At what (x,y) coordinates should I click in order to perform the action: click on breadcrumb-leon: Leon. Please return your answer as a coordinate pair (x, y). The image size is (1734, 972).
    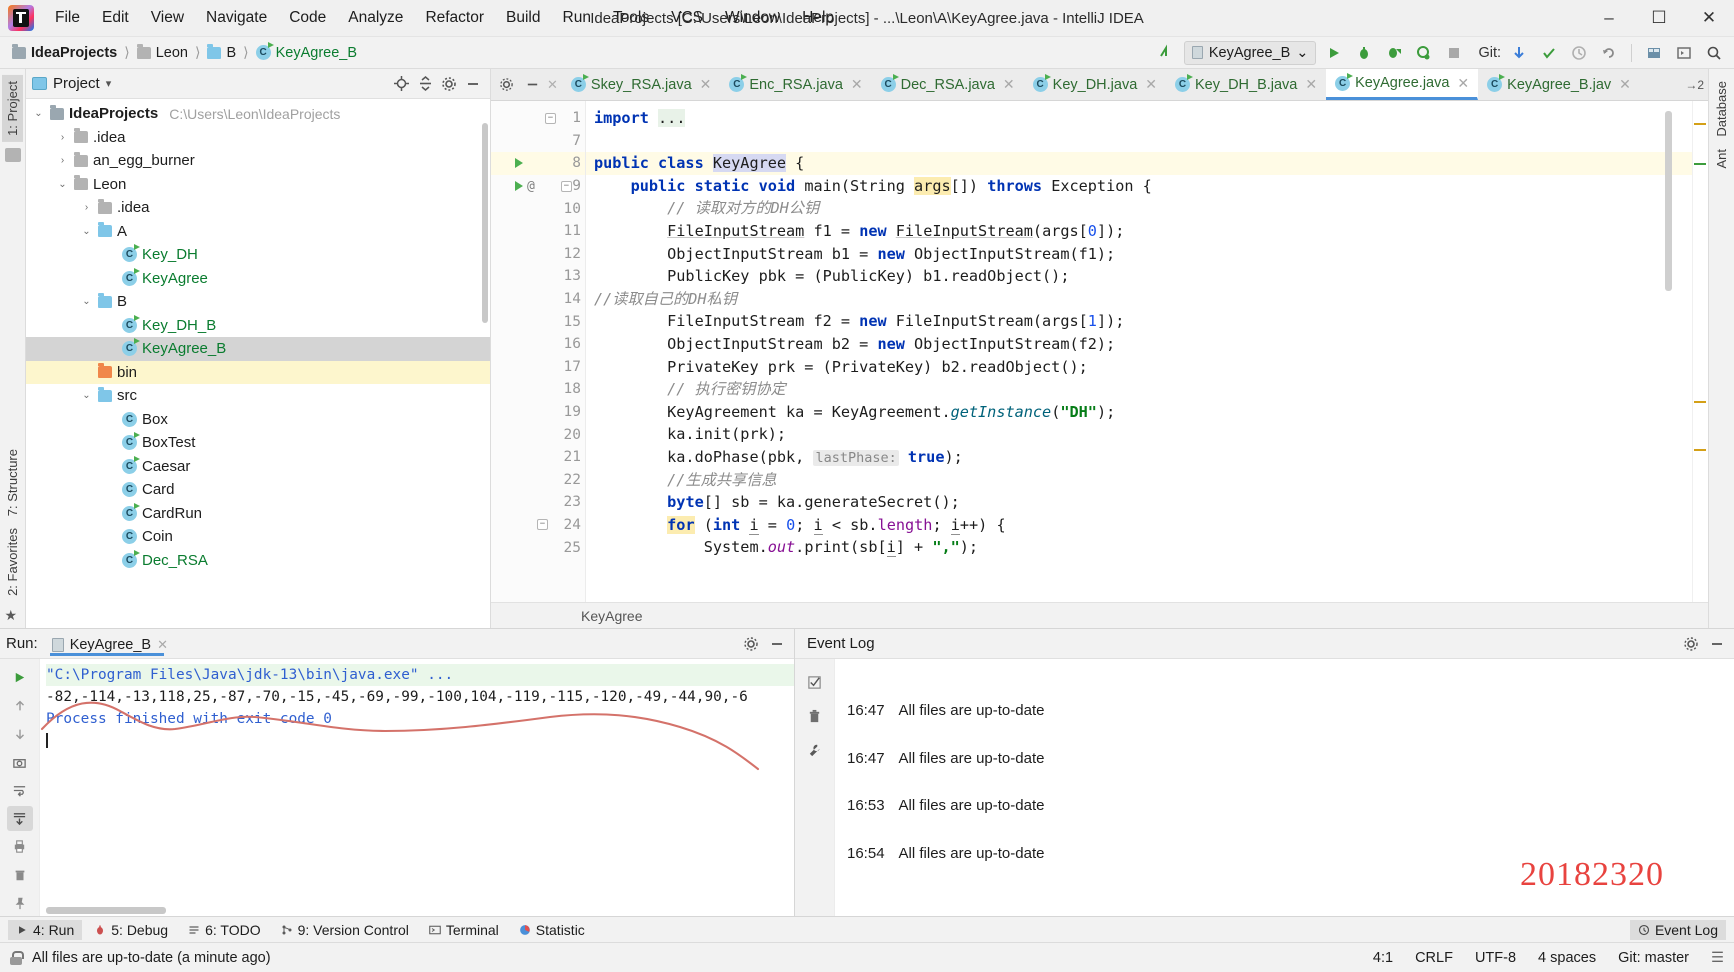
    Looking at the image, I should click on (162, 53).